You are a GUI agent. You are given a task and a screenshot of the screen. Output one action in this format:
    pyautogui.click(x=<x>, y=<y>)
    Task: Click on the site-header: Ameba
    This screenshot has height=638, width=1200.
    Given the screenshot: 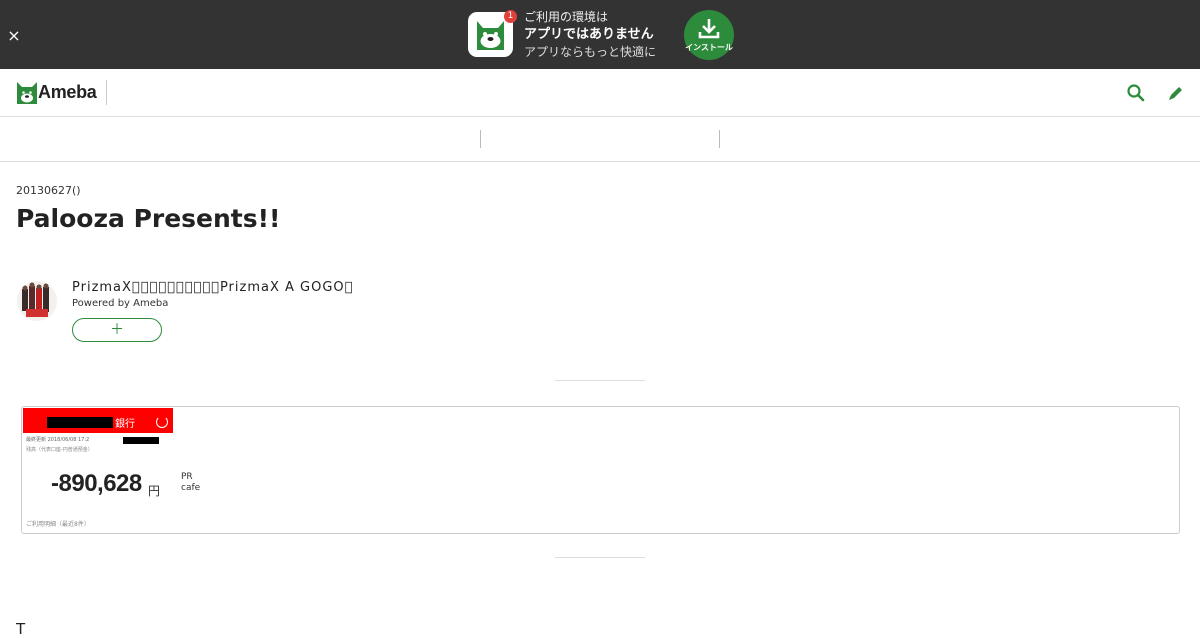 What is the action you would take?
    pyautogui.click(x=600, y=93)
    